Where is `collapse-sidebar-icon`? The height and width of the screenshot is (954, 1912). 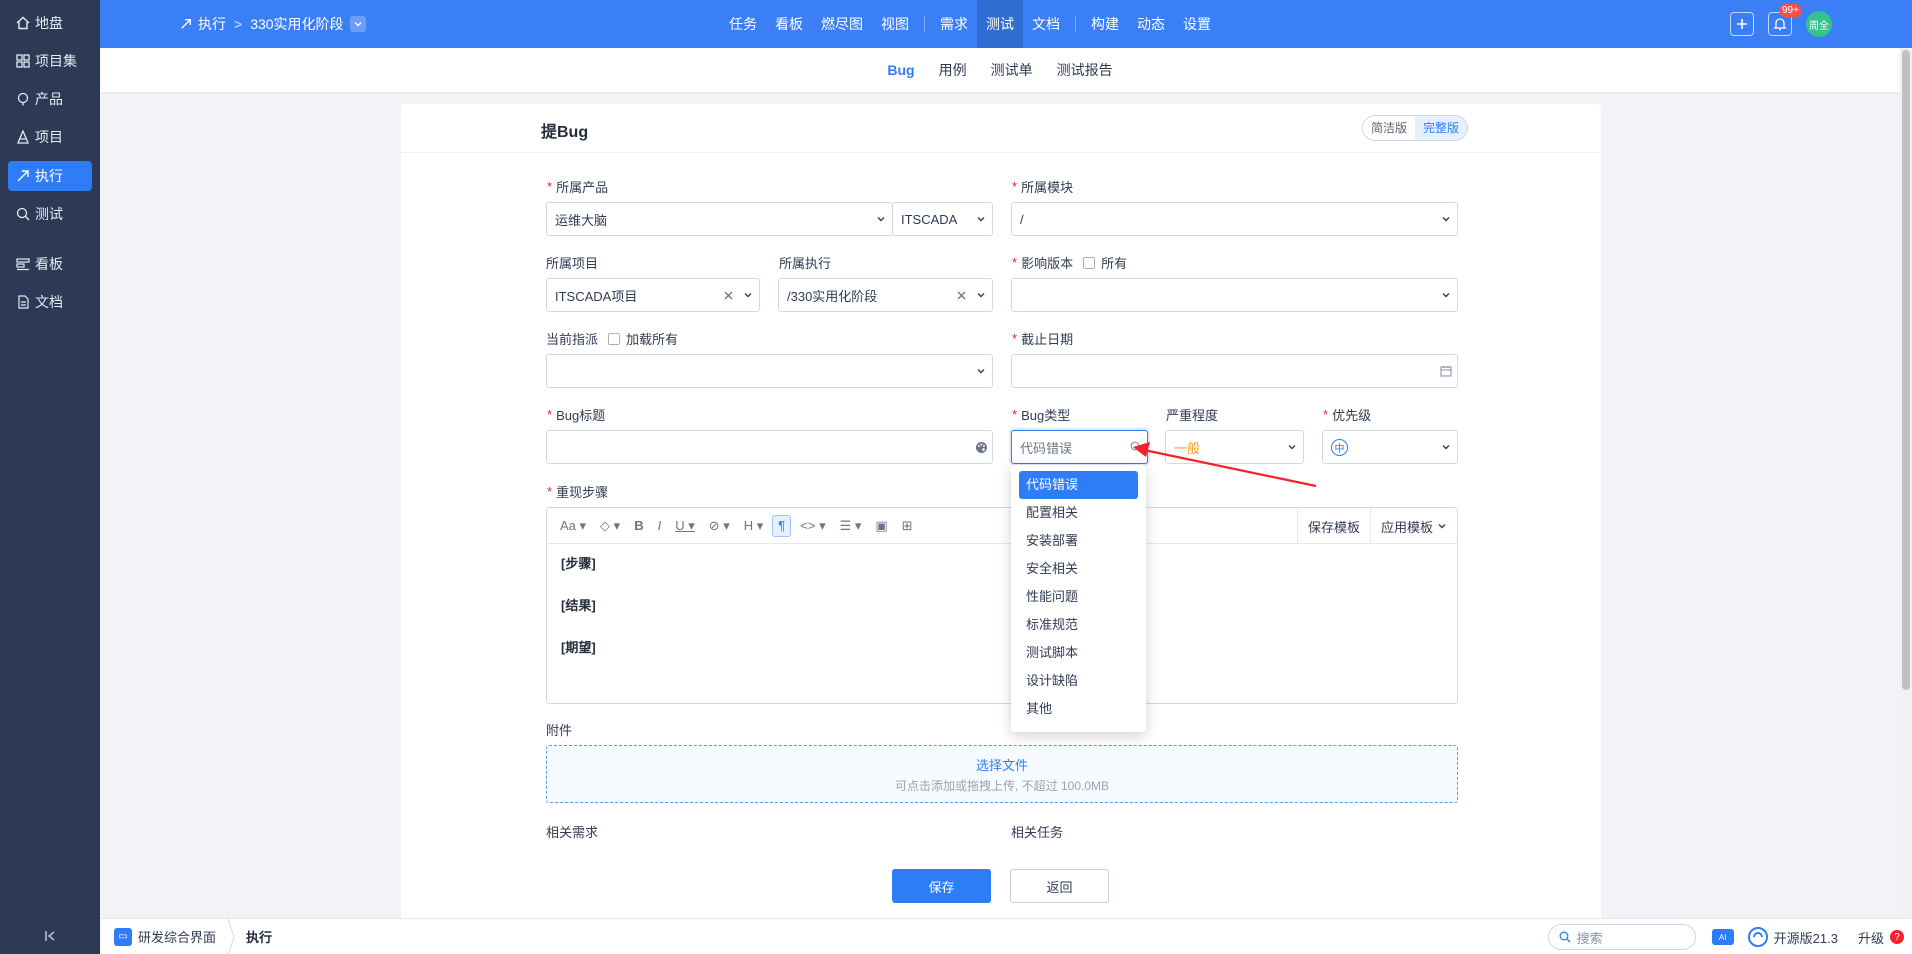 collapse-sidebar-icon is located at coordinates (50, 936).